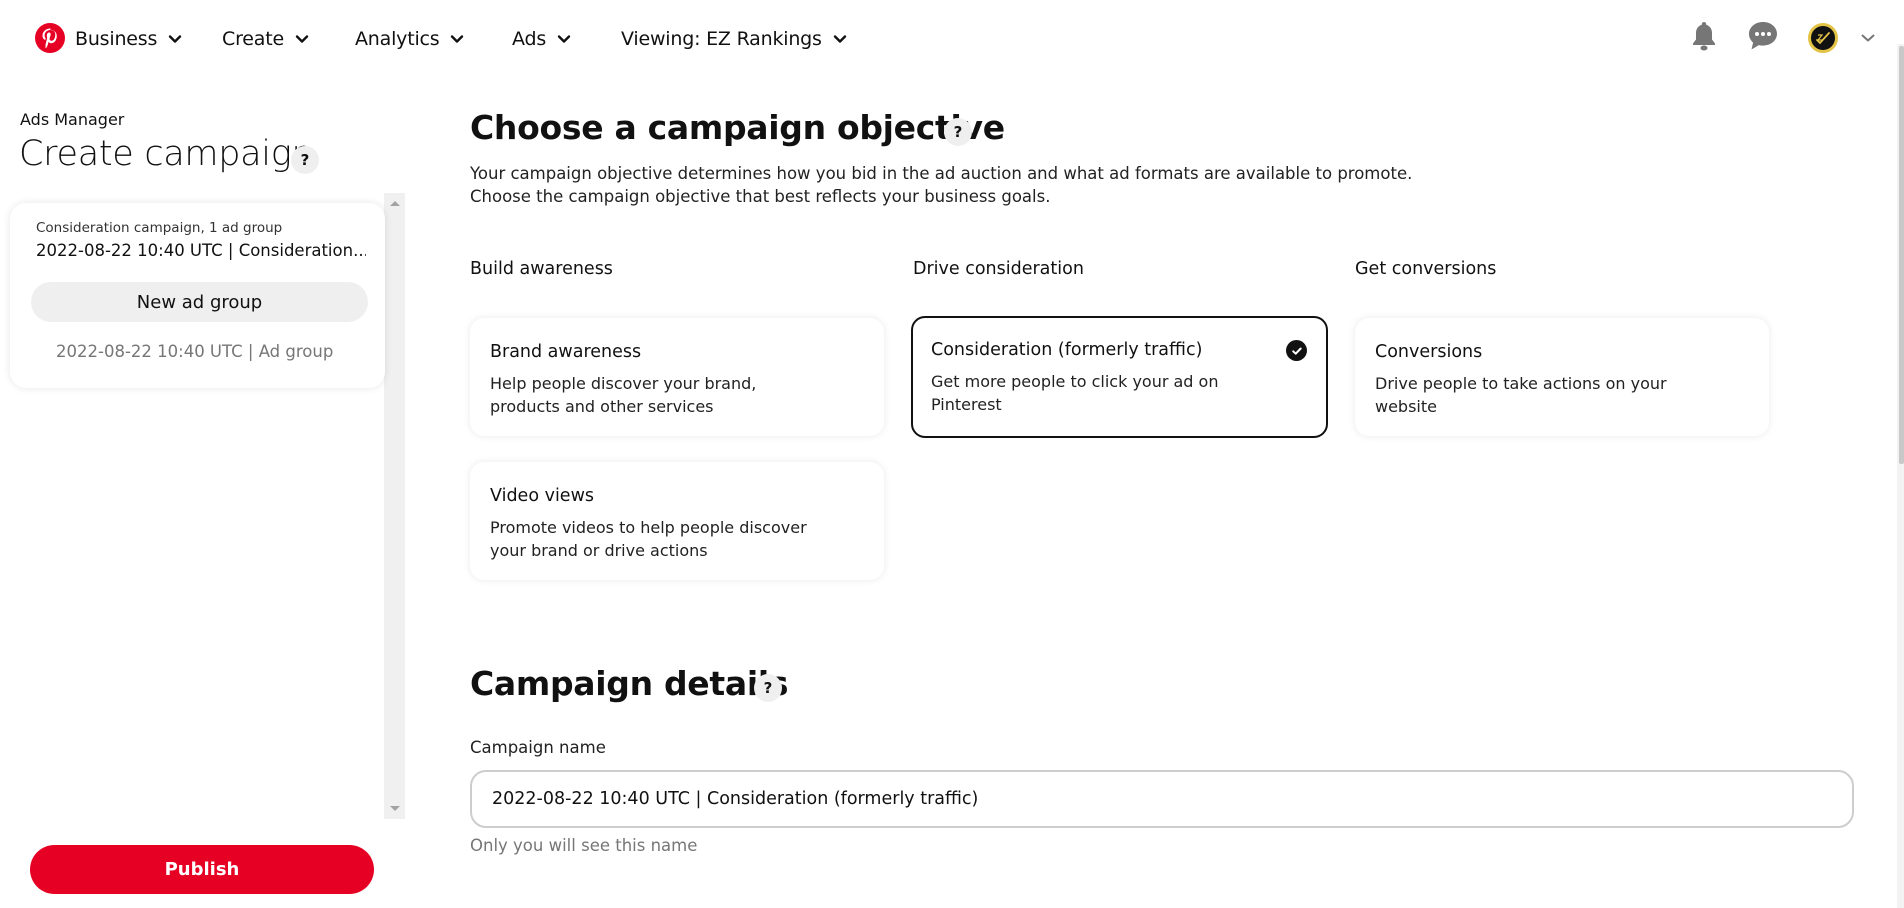 The image size is (1904, 908). Describe the element at coordinates (394, 506) in the screenshot. I see `sidebar-scrollbar` at that location.